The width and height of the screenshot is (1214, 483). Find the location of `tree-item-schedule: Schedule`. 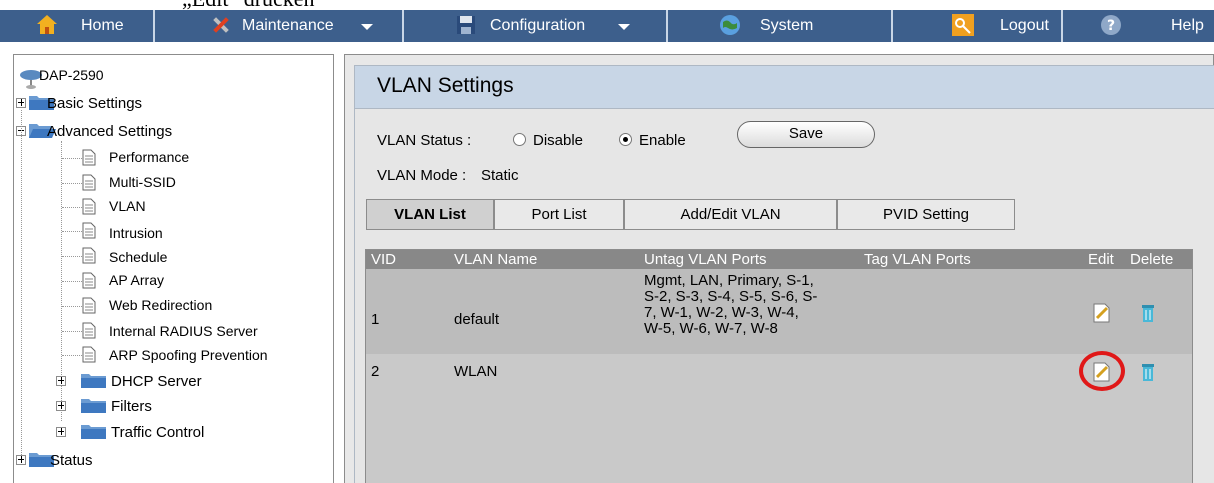

tree-item-schedule: Schedule is located at coordinates (138, 257).